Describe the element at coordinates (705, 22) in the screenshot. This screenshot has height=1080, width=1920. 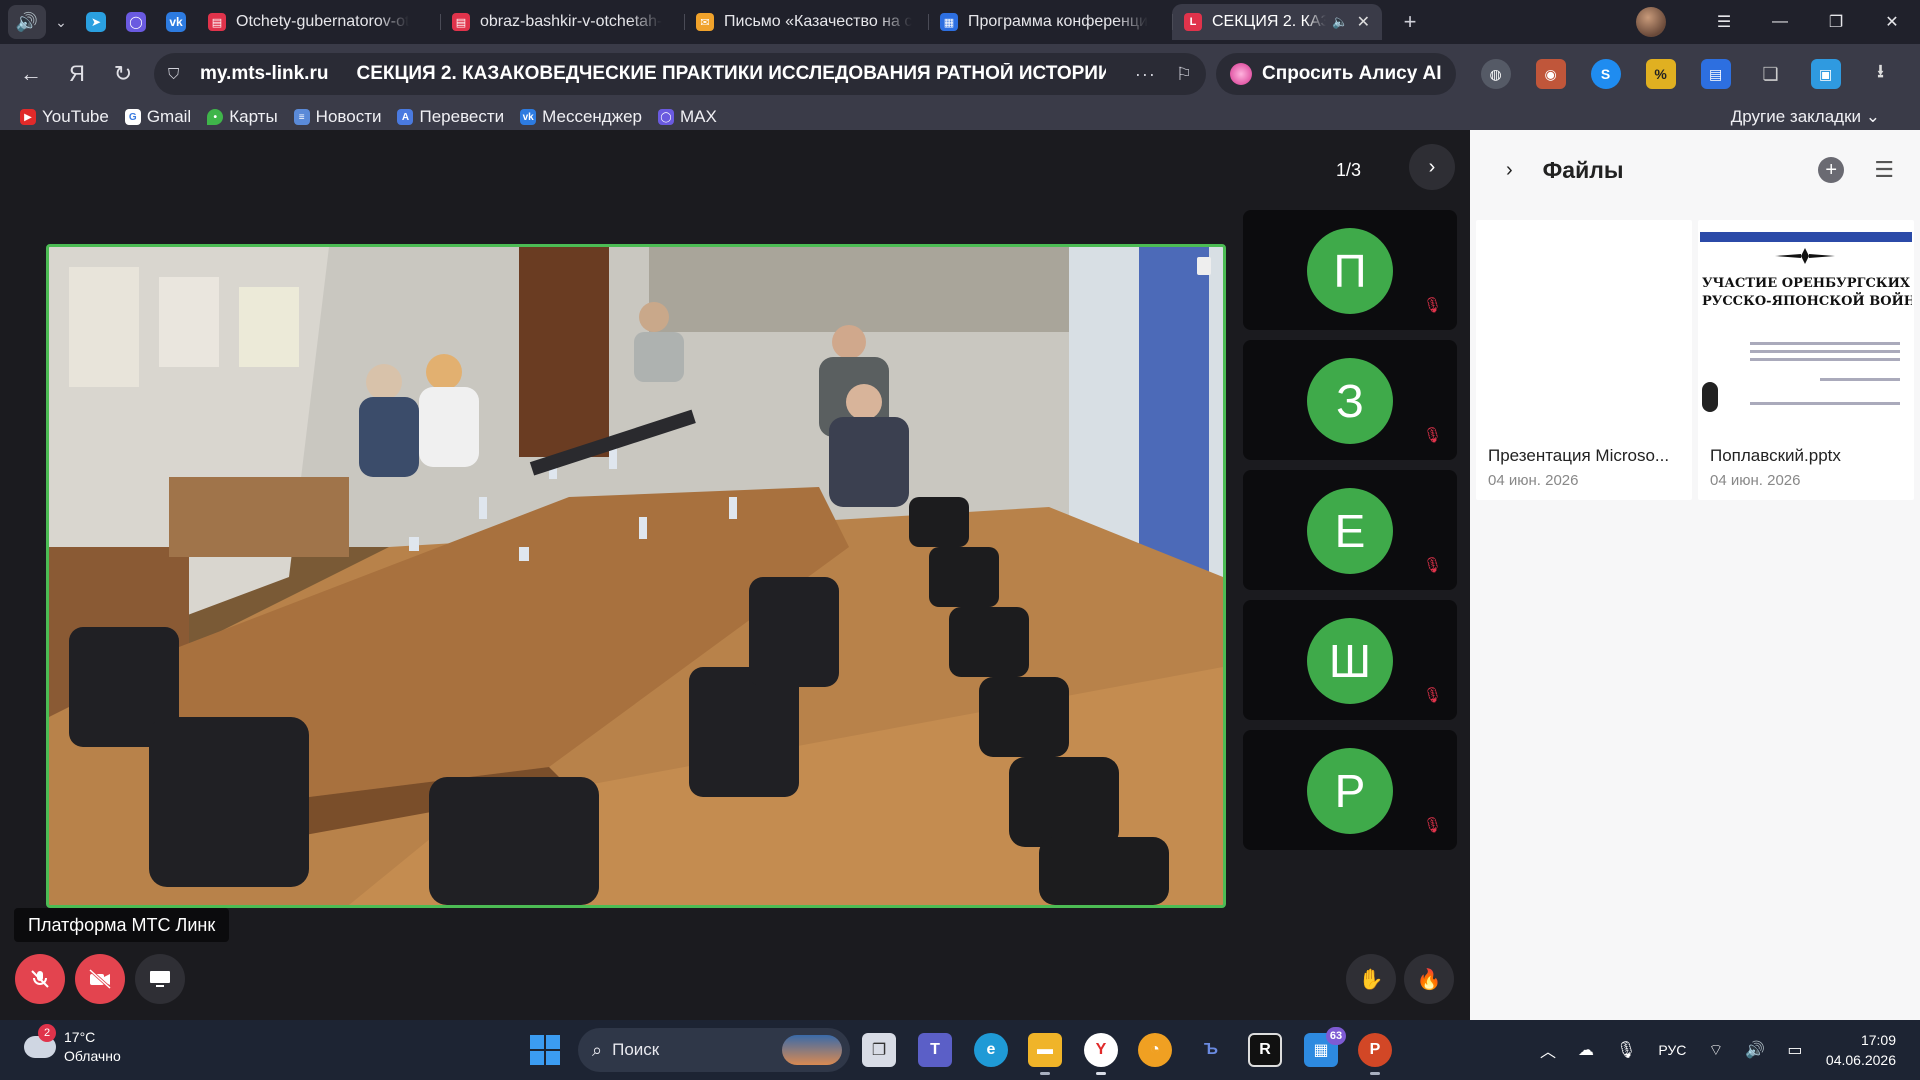
I see `mail-favicon-icon: ✉` at that location.